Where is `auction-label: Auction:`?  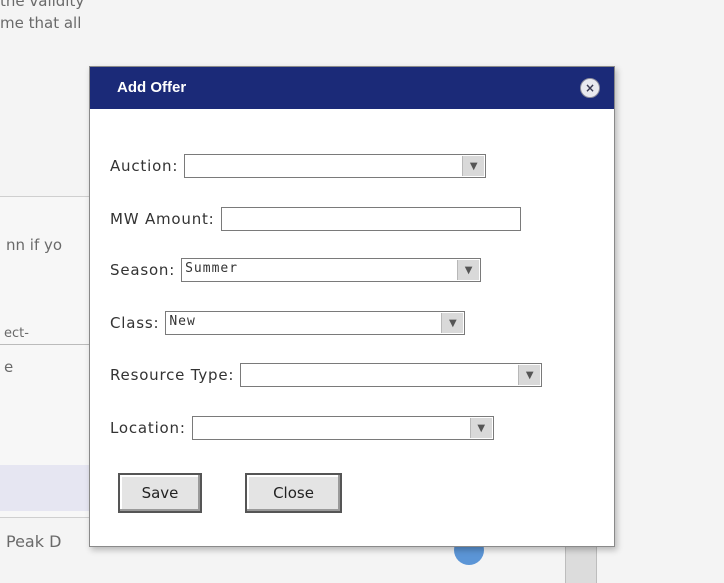
auction-label: Auction: is located at coordinates (144, 166).